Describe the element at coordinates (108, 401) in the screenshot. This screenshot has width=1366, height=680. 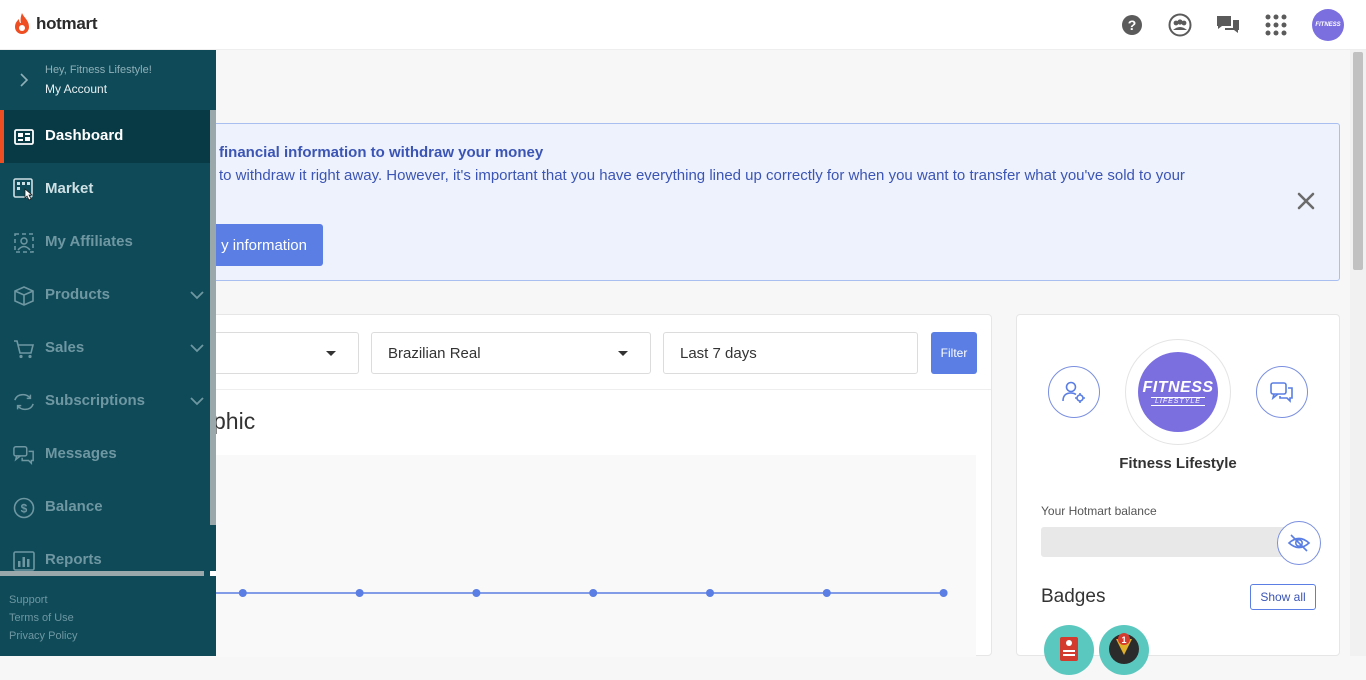
I see `sidebar-item-subscriptions: Subscriptions` at that location.